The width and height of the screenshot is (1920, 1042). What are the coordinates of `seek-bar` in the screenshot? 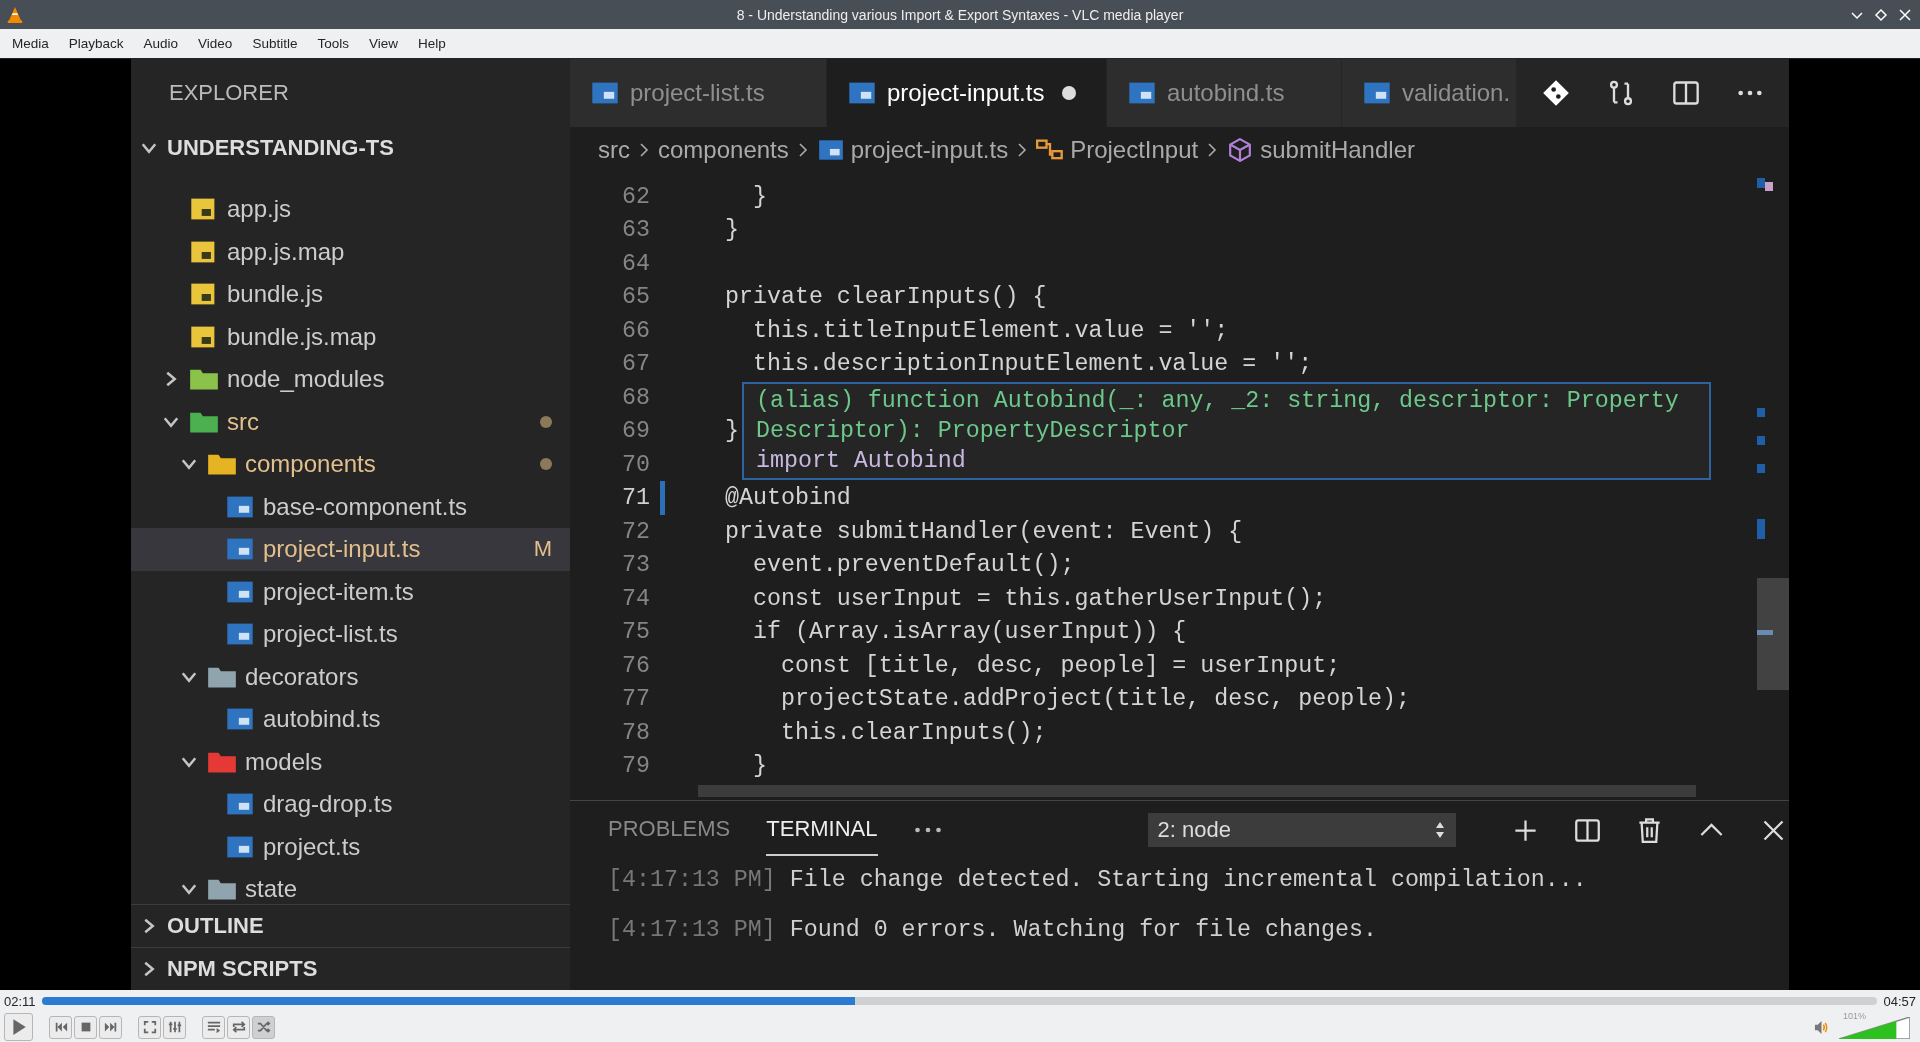 It's located at (959, 1001).